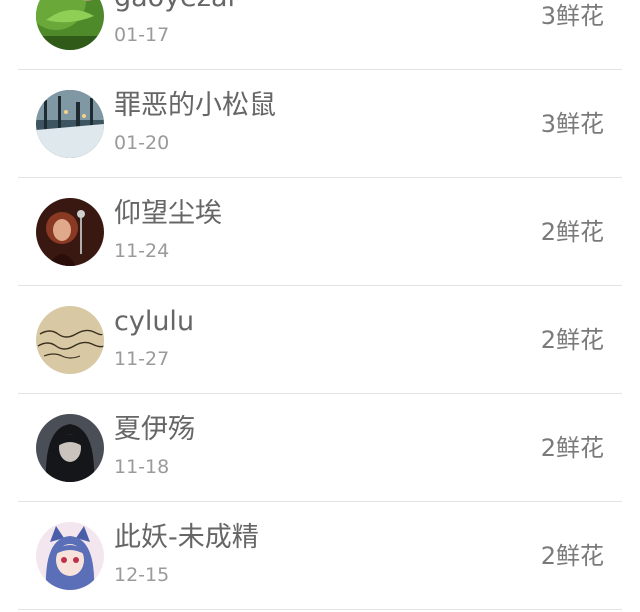  I want to click on gift-date: 12-15, so click(142, 575).